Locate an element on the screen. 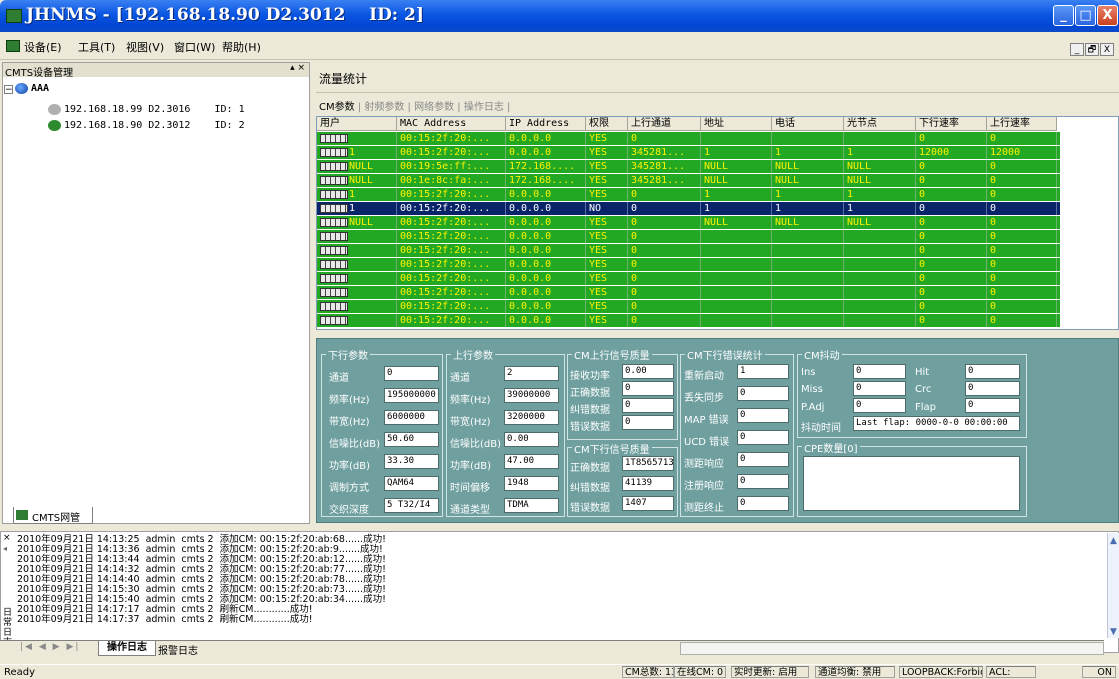 The width and height of the screenshot is (1119, 679). close-button: X is located at coordinates (1107, 15).